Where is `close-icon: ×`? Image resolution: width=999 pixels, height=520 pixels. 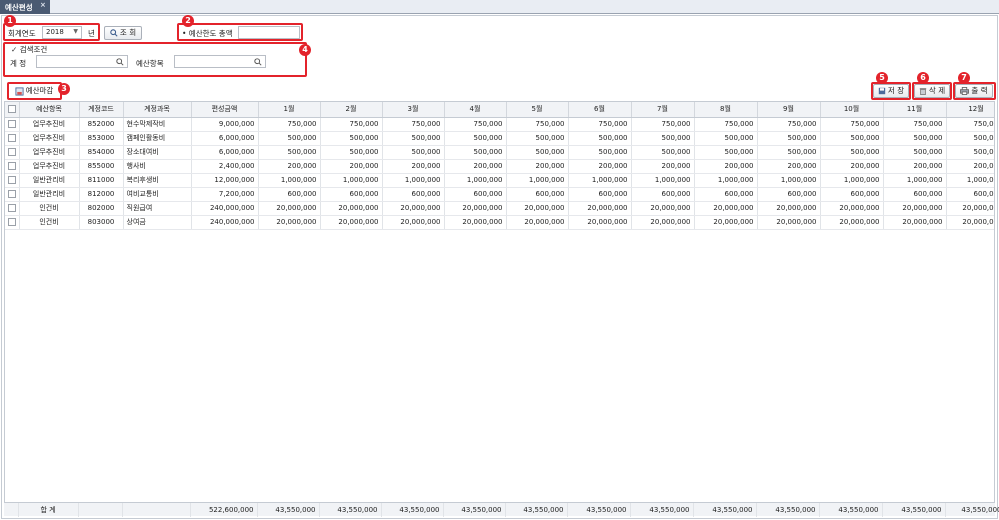
close-icon: × is located at coordinates (43, 5).